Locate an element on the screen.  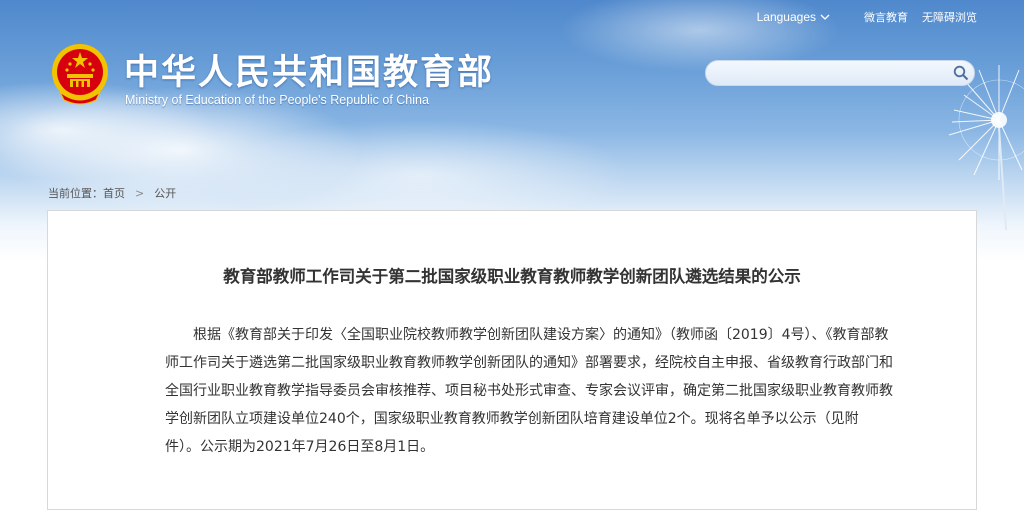
search-input is located at coordinates (833, 73).